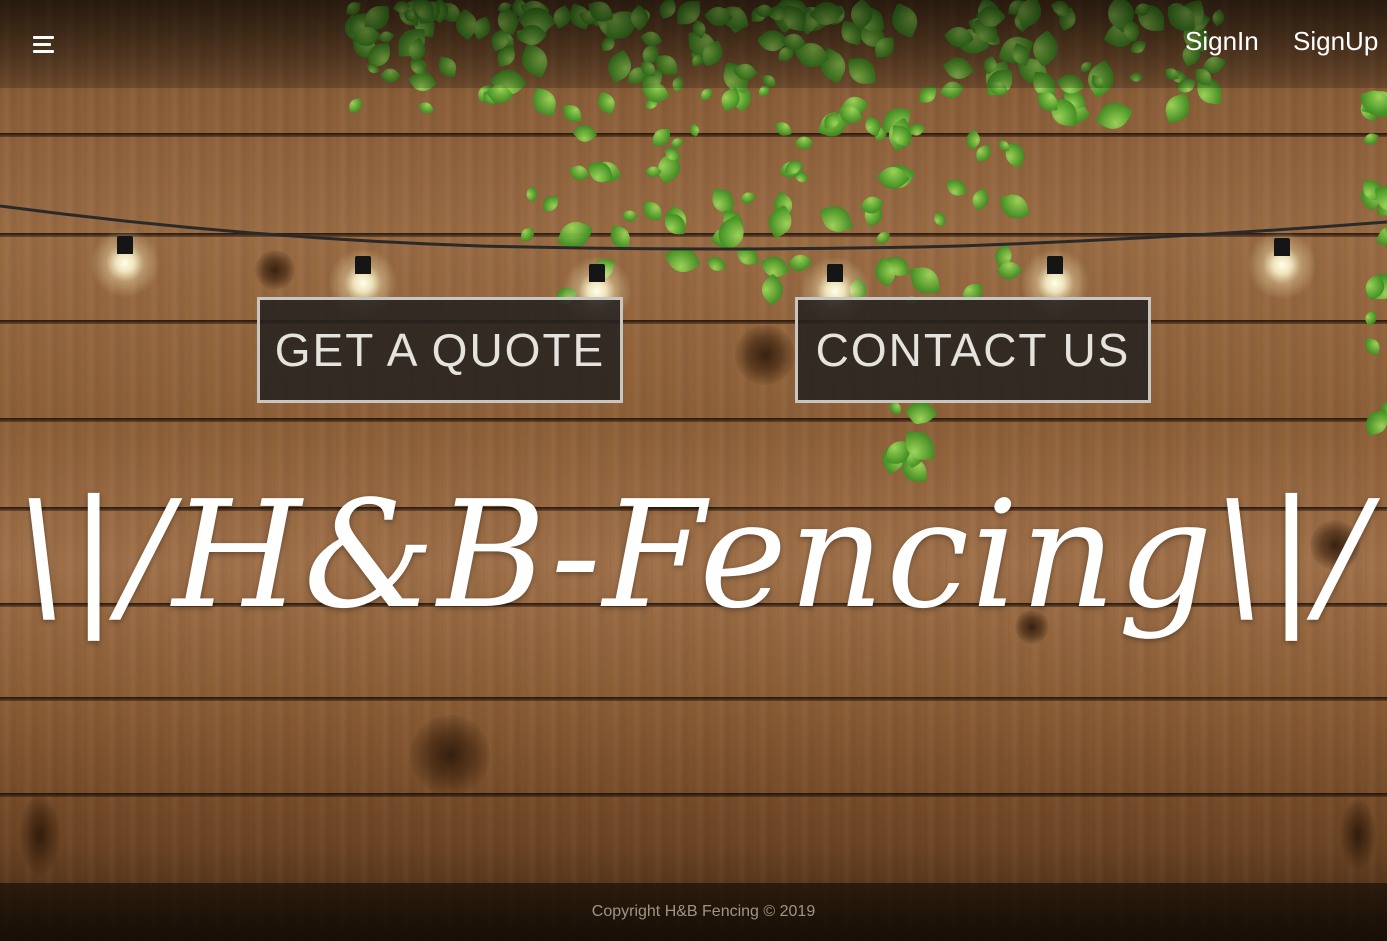 This screenshot has width=1387, height=941. What do you see at coordinates (1335, 41) in the screenshot?
I see `signup-link: SignUp` at bounding box center [1335, 41].